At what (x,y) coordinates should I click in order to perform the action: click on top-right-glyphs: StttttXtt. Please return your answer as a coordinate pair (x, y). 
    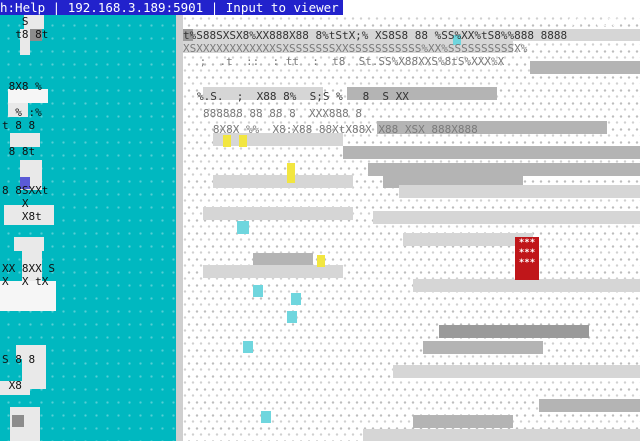
    Looking at the image, I should click on (598, 22).